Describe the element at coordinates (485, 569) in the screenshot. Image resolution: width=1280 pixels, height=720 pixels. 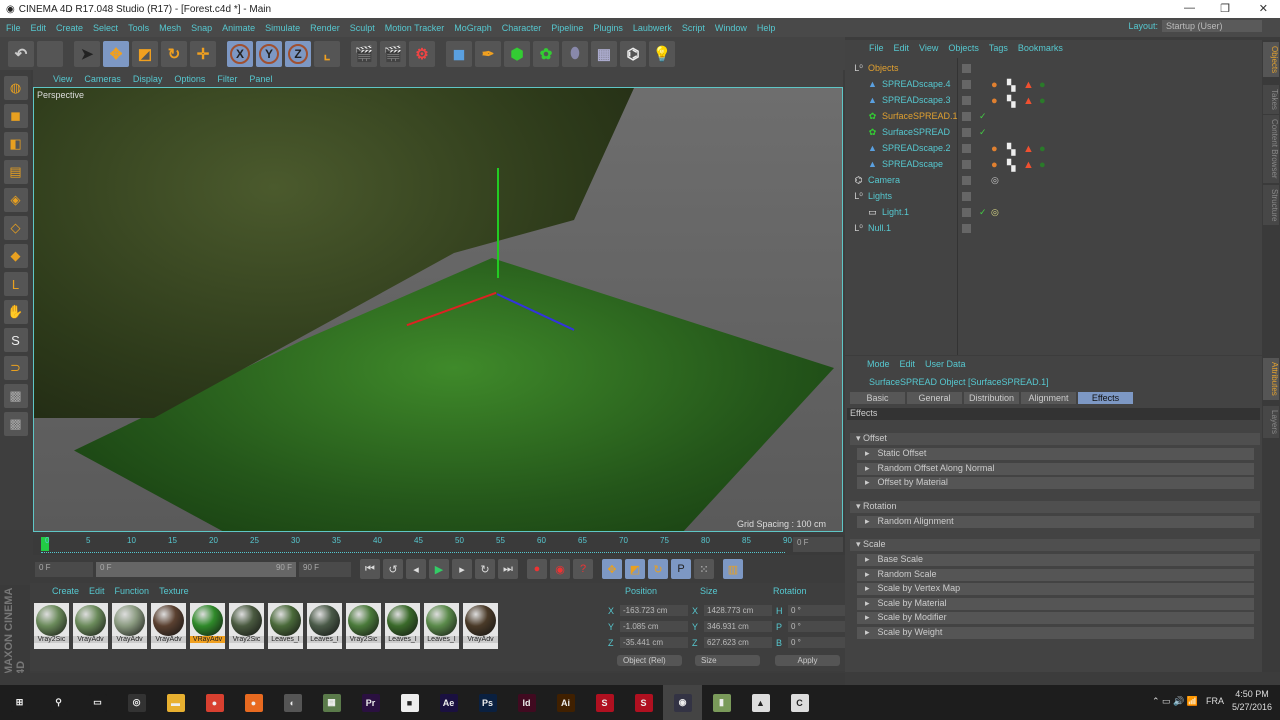
I see `next-key-icon: ↻` at that location.